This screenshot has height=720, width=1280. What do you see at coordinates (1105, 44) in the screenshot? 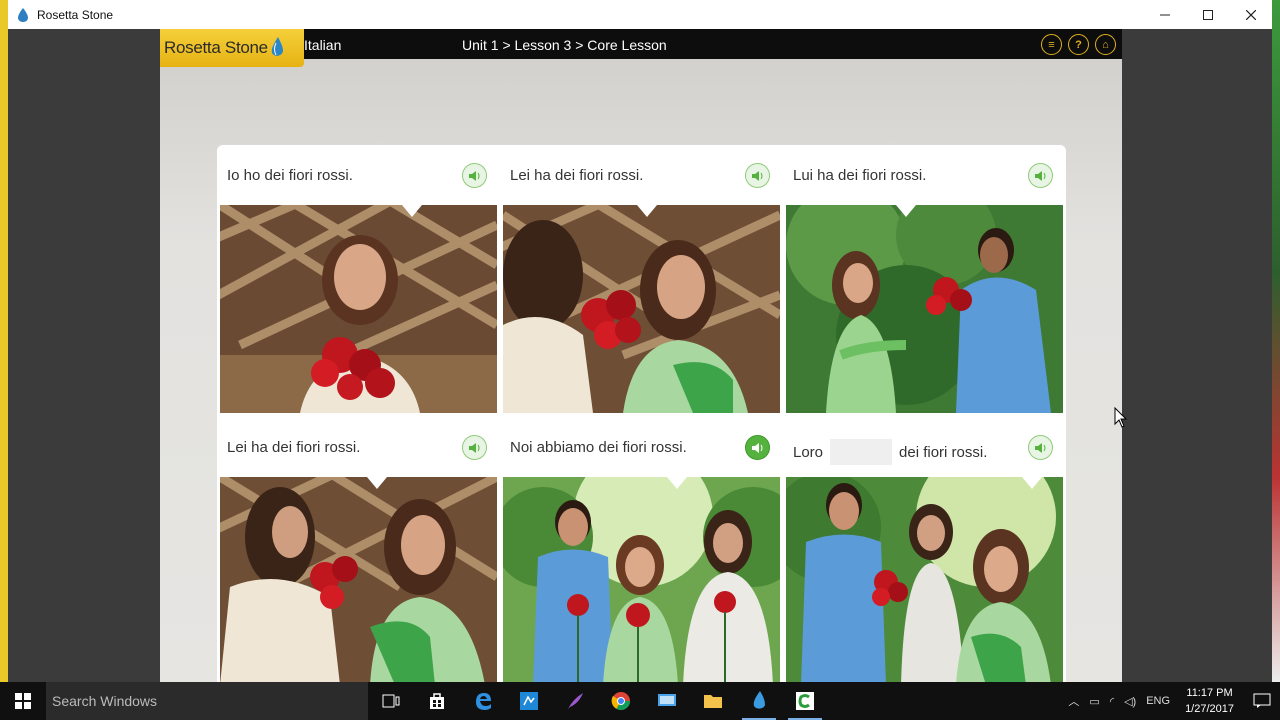
I see `home-icon: ⌂` at bounding box center [1105, 44].